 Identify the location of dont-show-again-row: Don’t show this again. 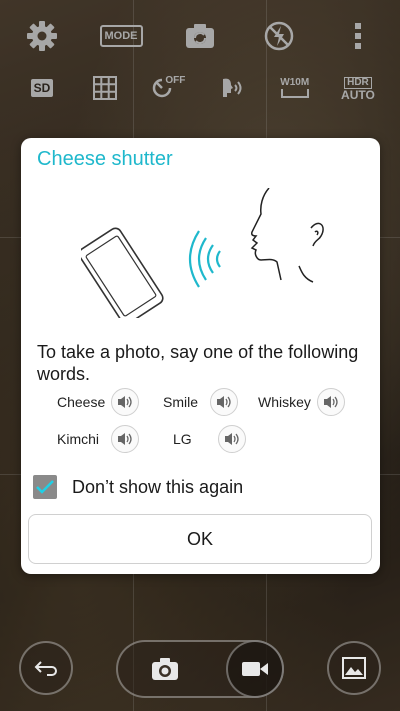
(138, 487).